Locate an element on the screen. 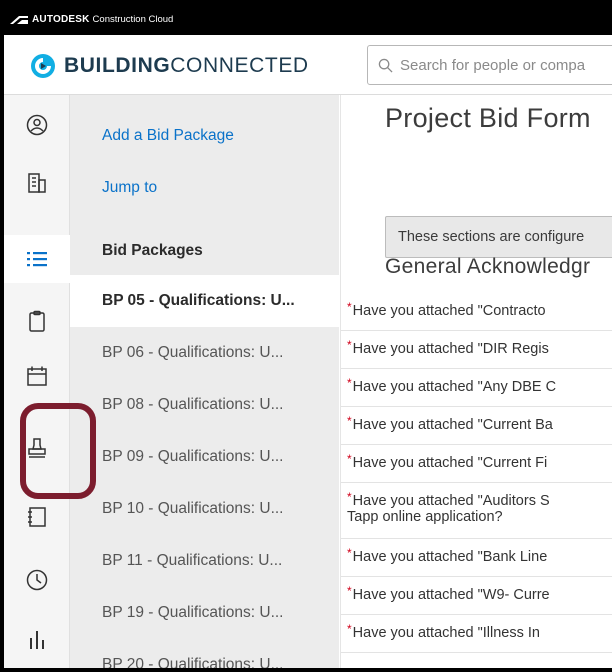 The width and height of the screenshot is (612, 672). question-row: *Have you attached "Any DBE C is located at coordinates (476, 388).